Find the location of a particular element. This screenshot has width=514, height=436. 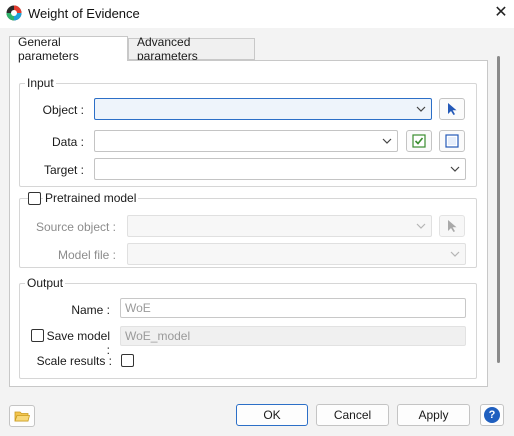

pretrained-model-checkbox is located at coordinates (34, 198).